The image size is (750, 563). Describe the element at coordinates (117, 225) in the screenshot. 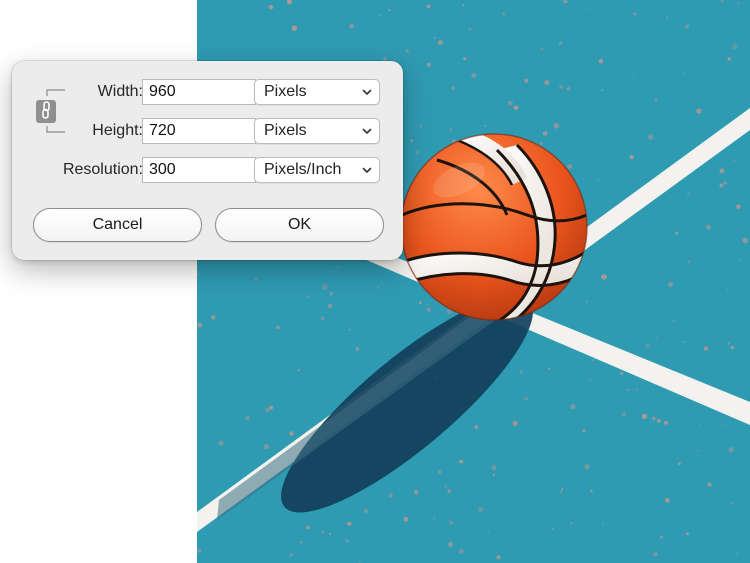

I see `cancel-button: Cancel` at that location.